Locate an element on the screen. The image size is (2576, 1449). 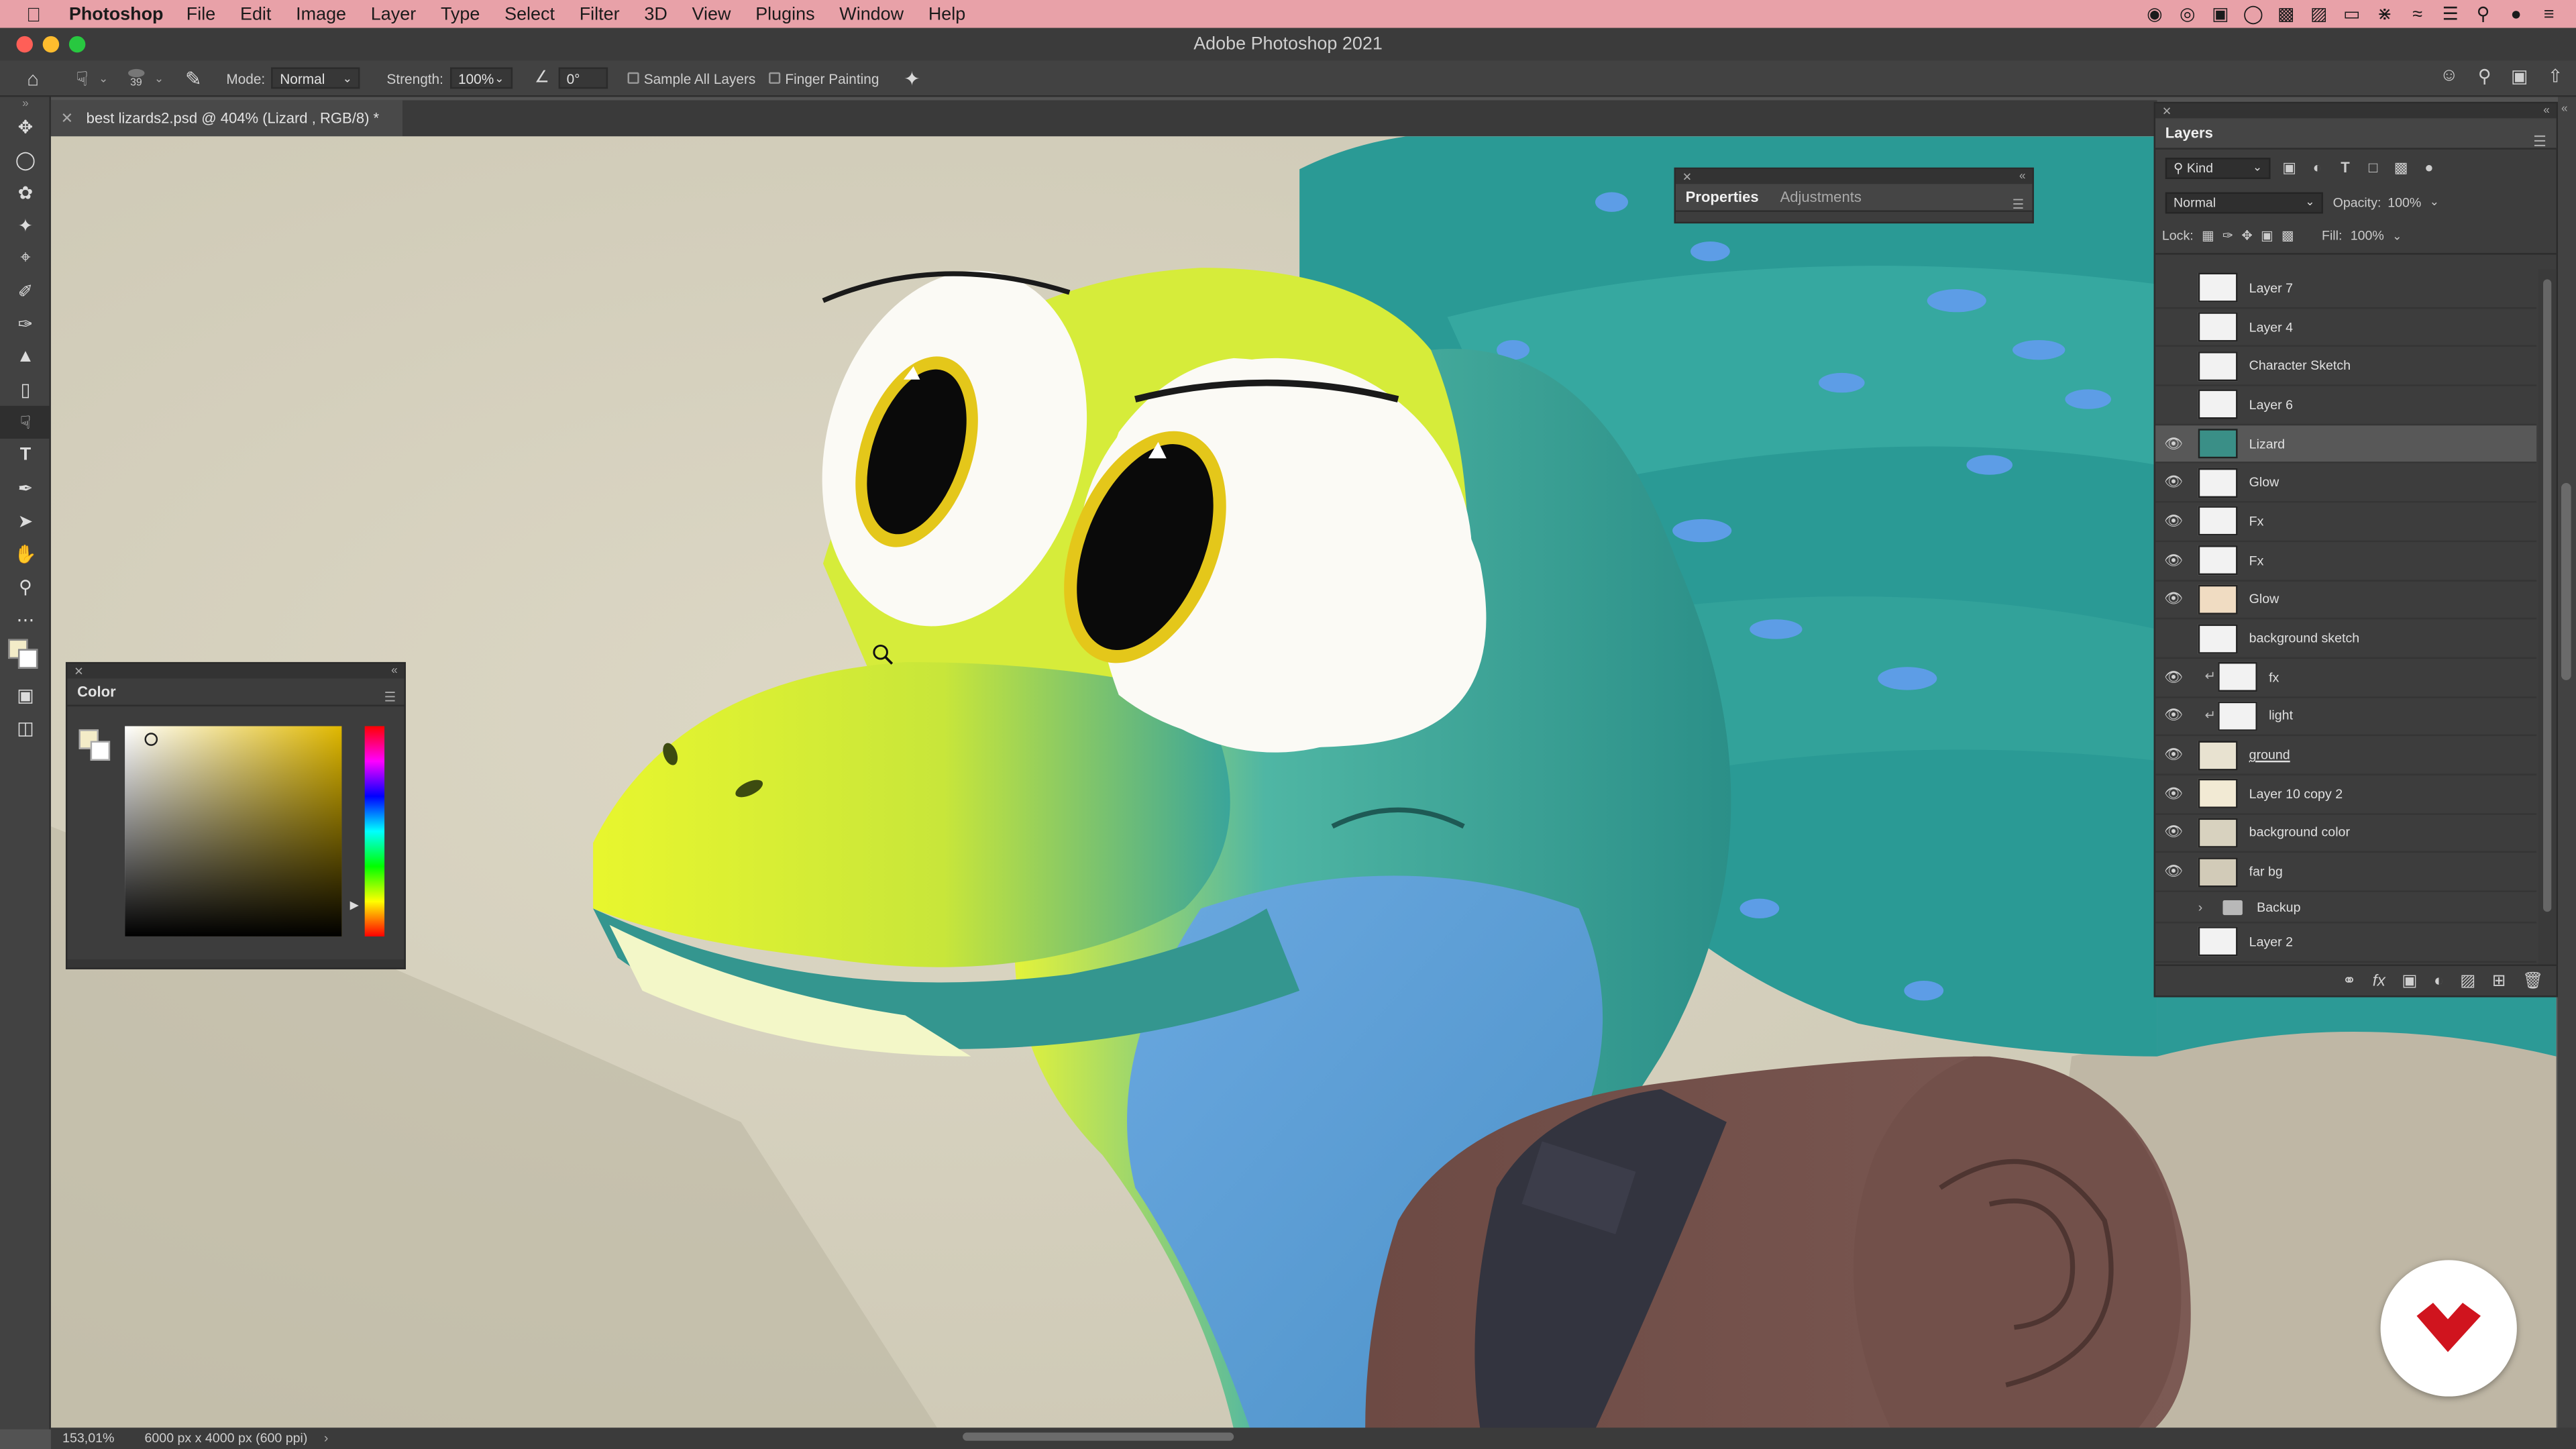
chevron-right-icon: › is located at coordinates (326, 1438).